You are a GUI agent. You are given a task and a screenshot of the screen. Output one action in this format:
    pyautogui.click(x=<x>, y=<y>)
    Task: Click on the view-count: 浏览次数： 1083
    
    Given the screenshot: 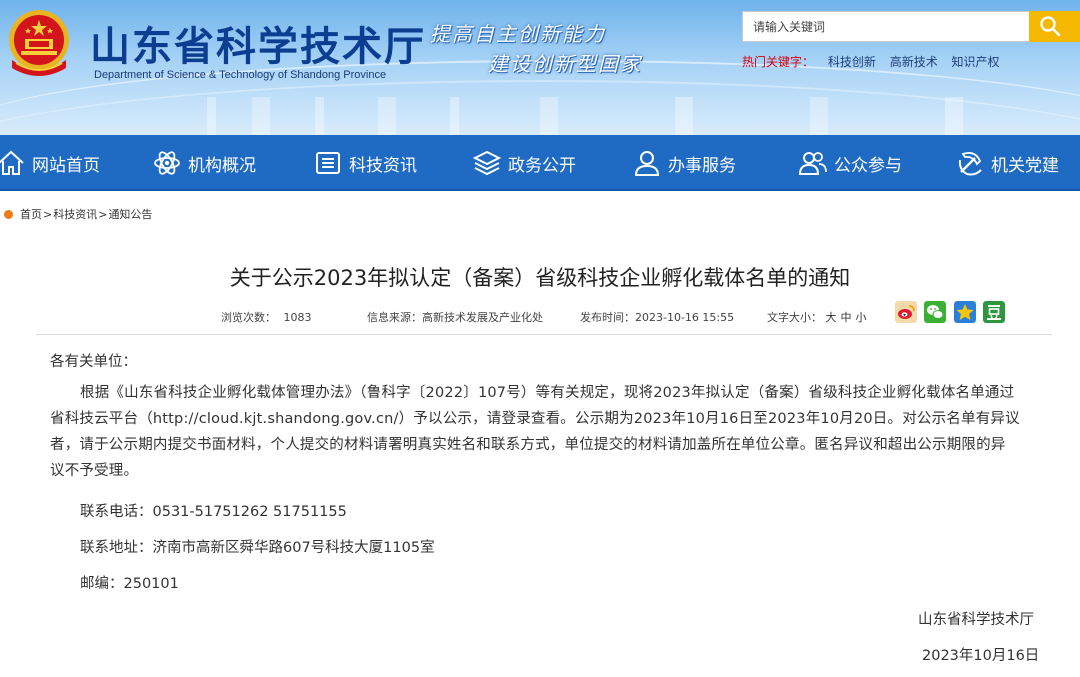 What is the action you would take?
    pyautogui.click(x=266, y=317)
    